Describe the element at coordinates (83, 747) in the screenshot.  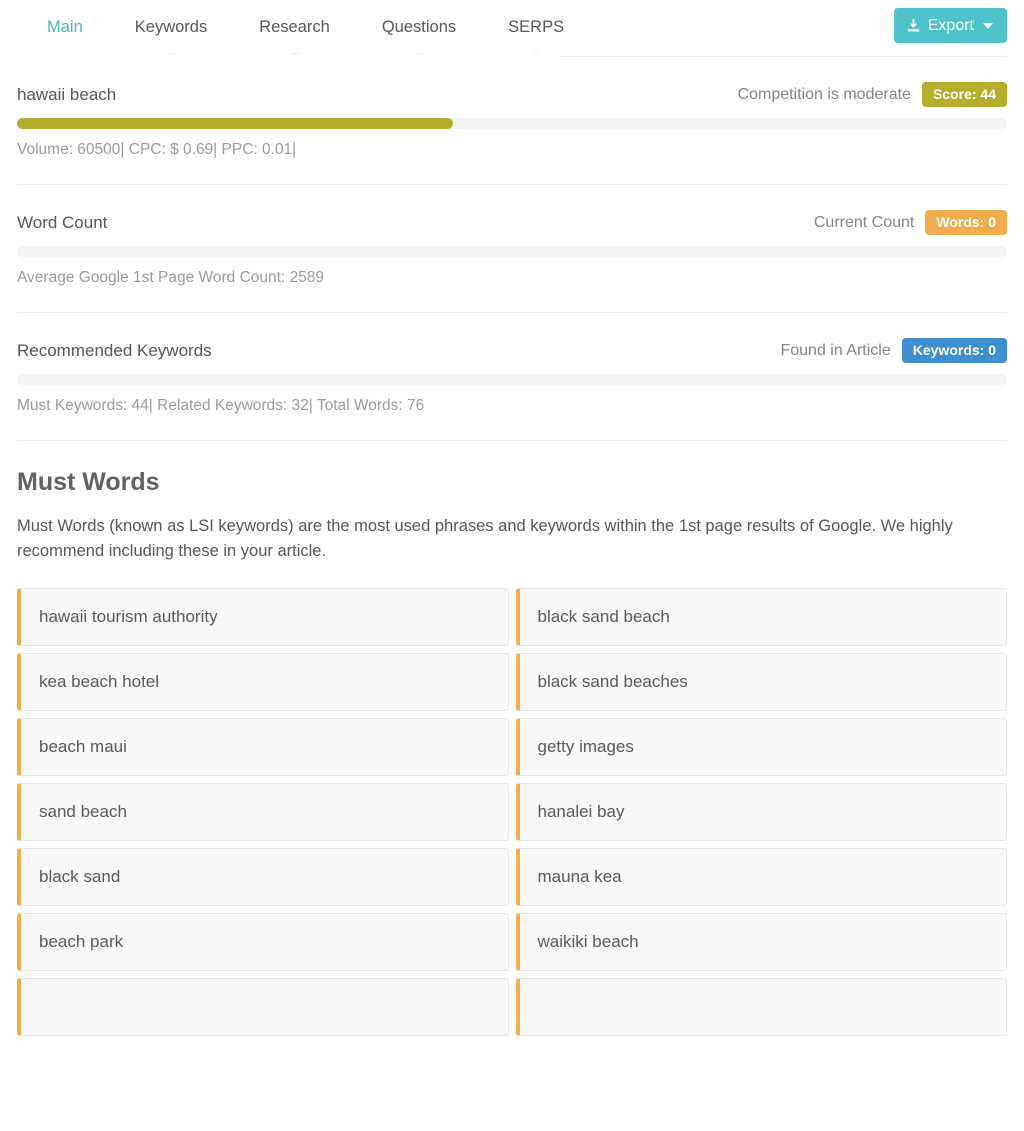
I see `must-word-label: beach maui` at that location.